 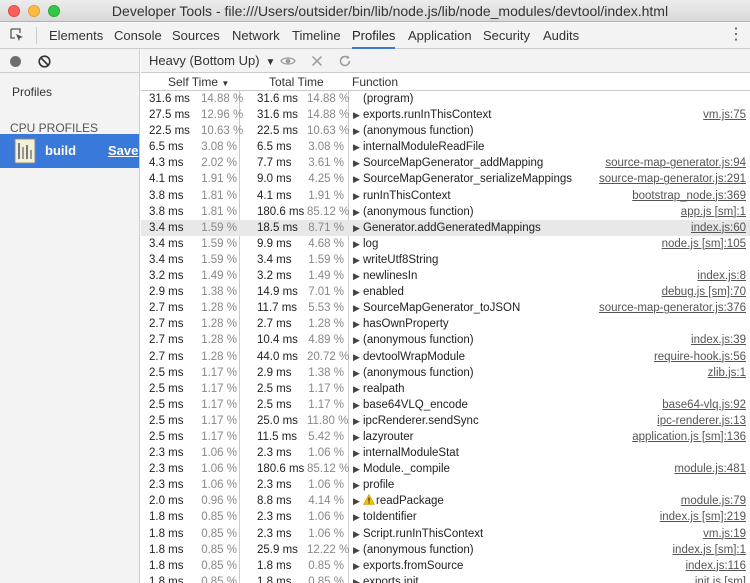 What do you see at coordinates (675, 163) in the screenshot?
I see `source-link: source-map-generator.js:94` at bounding box center [675, 163].